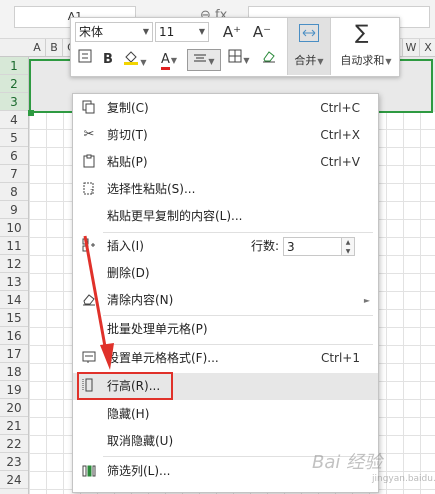 This screenshot has height=494, width=435. Describe the element at coordinates (313, 246) in the screenshot. I see `rows-count-input` at that location.